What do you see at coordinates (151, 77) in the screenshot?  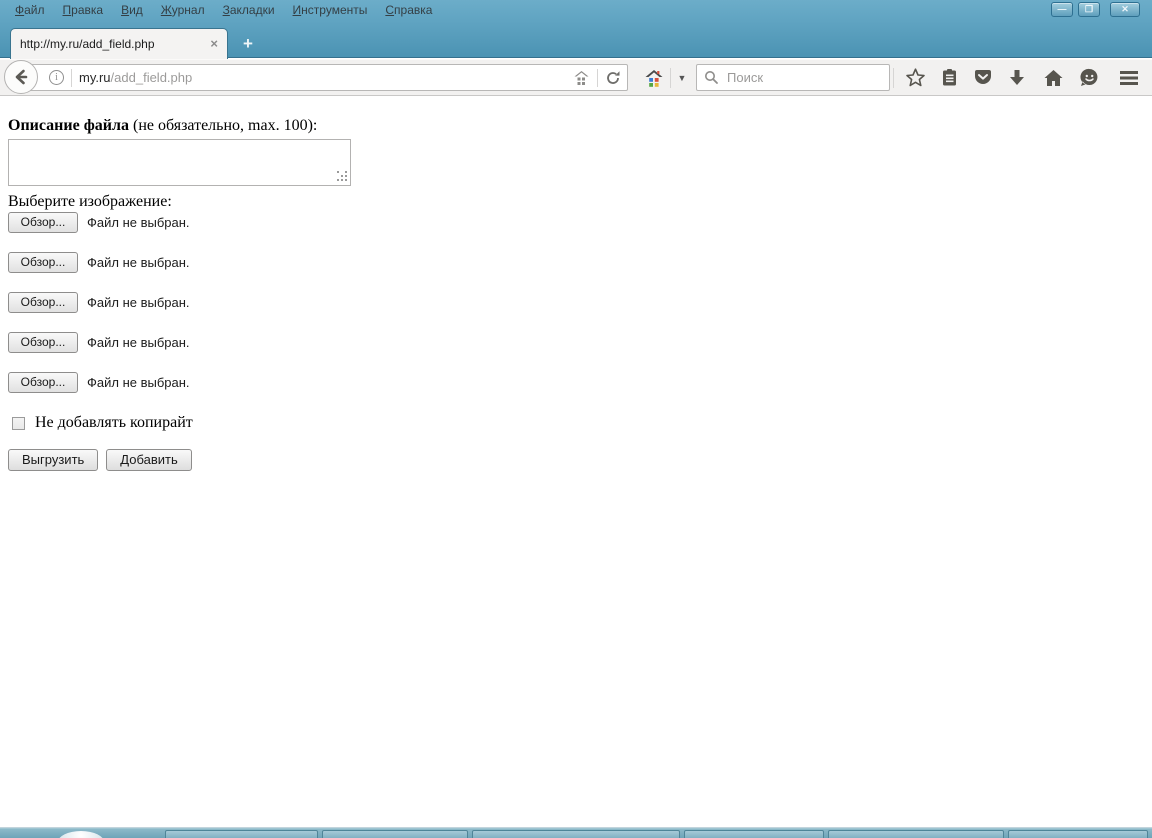 I see `url-path: /add_field.php` at bounding box center [151, 77].